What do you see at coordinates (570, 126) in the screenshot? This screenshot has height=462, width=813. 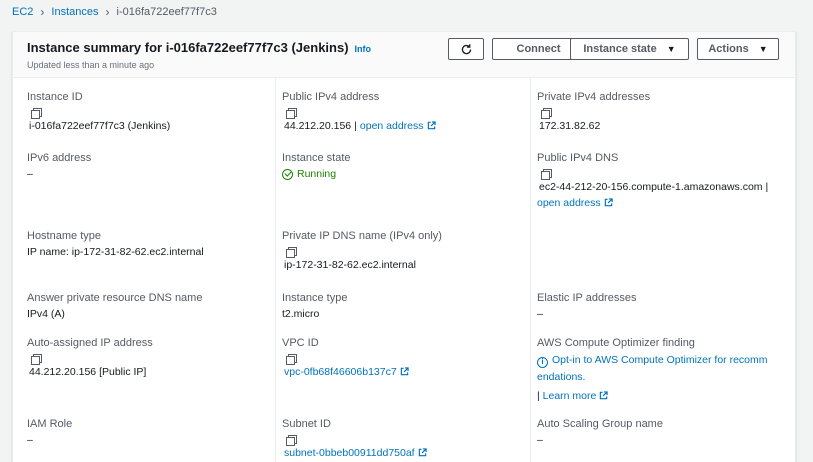 I see `private-ipv4-value: 172.31.82.62` at bounding box center [570, 126].